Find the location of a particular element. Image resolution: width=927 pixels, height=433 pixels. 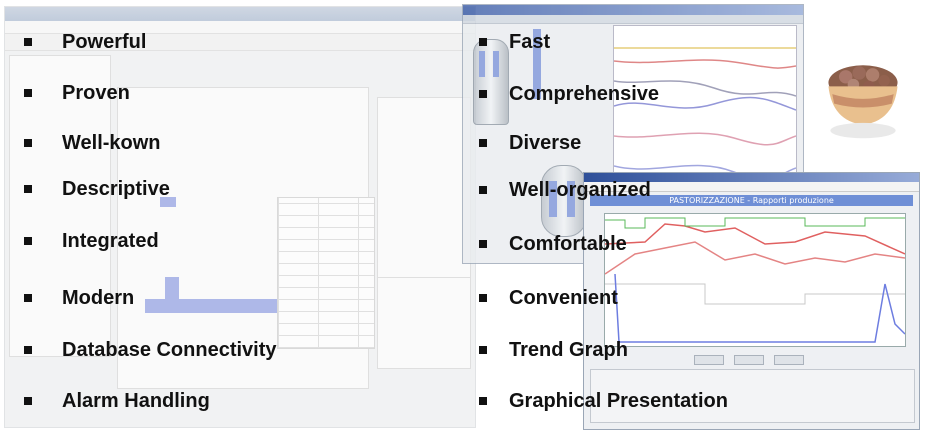

feature-item: Powerful is located at coordinates (85, 42).